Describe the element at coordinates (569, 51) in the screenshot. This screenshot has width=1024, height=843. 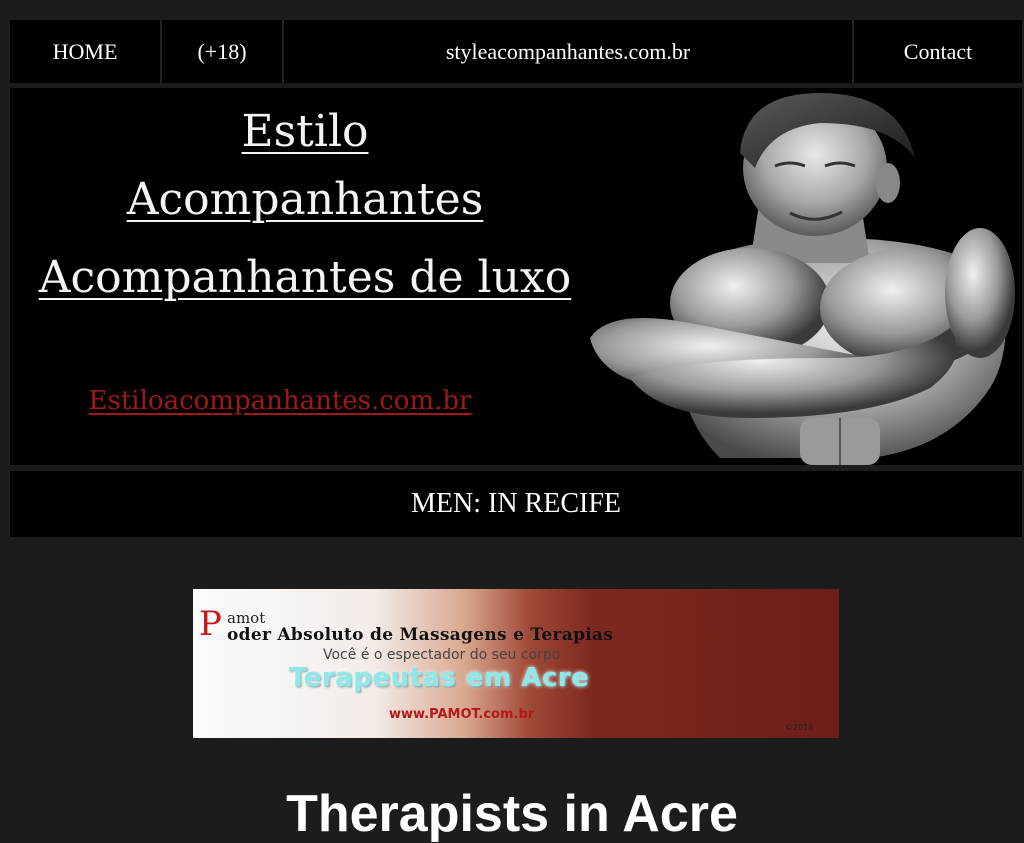
I see `nav-site-link: styleacompanhantes.com.br` at that location.